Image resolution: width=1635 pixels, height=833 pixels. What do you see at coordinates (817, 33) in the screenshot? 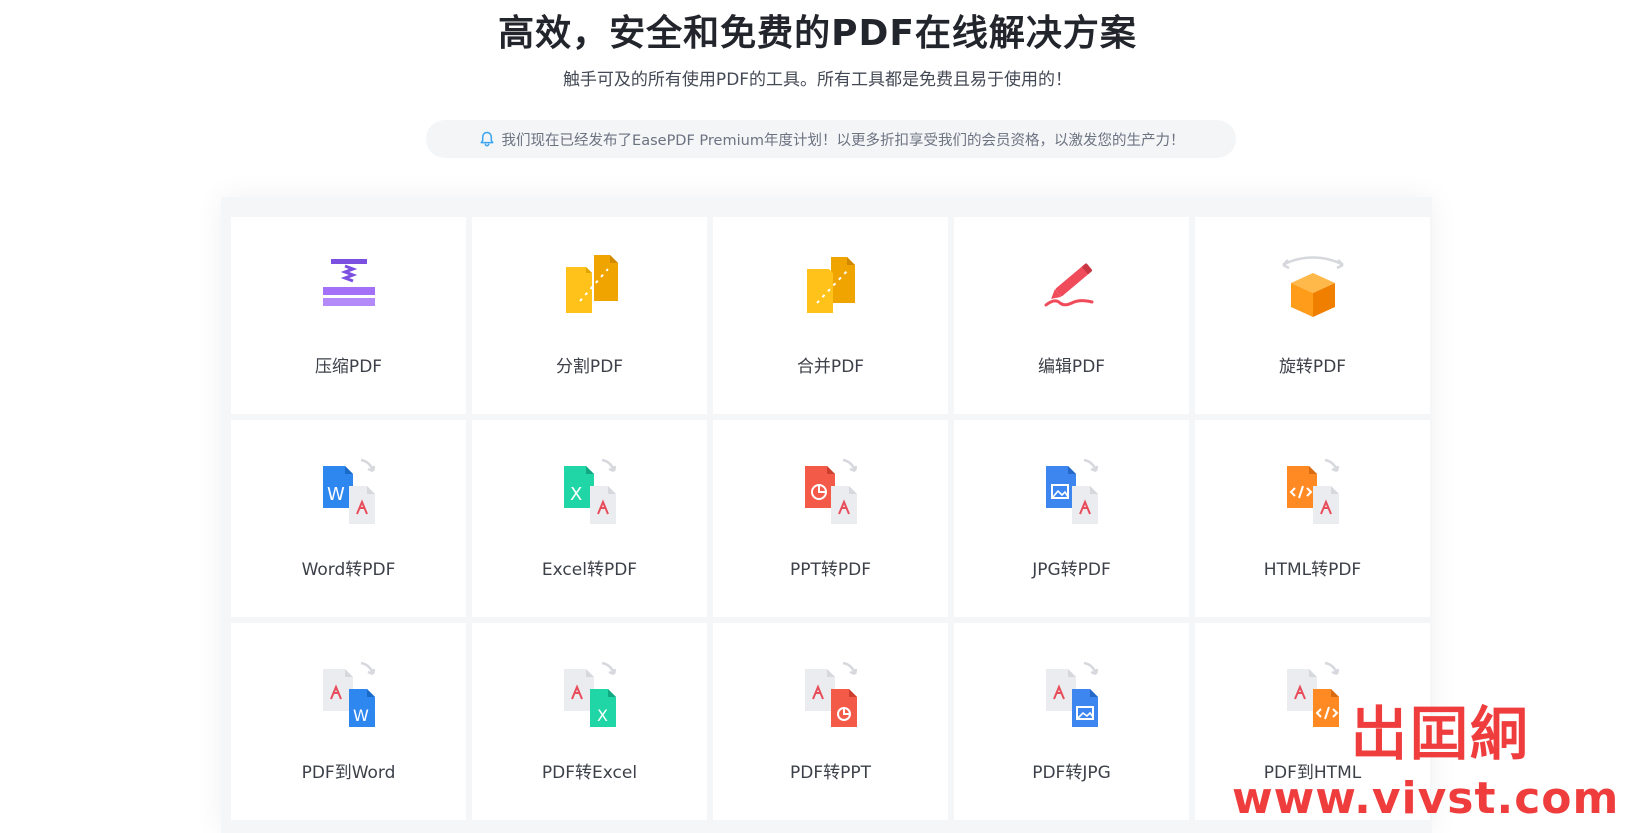
I see `page-title: 高效，安全和免费的PDF在线解决方案` at bounding box center [817, 33].